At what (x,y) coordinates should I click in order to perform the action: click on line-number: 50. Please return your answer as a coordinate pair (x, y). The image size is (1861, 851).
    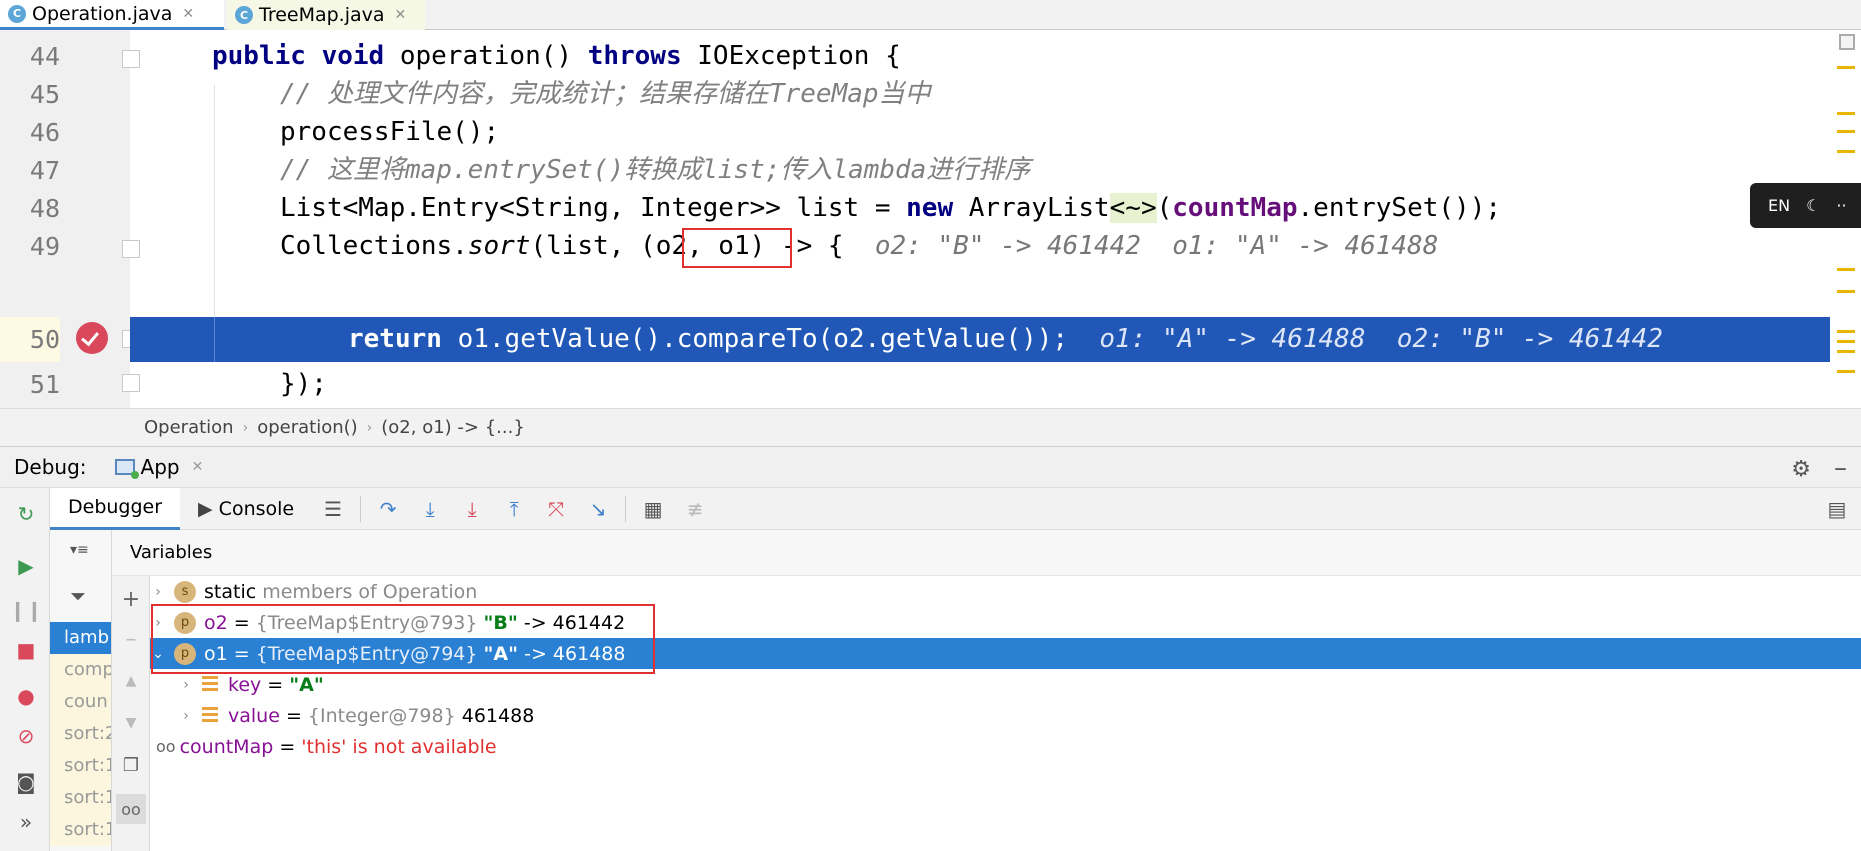
    Looking at the image, I should click on (30, 339).